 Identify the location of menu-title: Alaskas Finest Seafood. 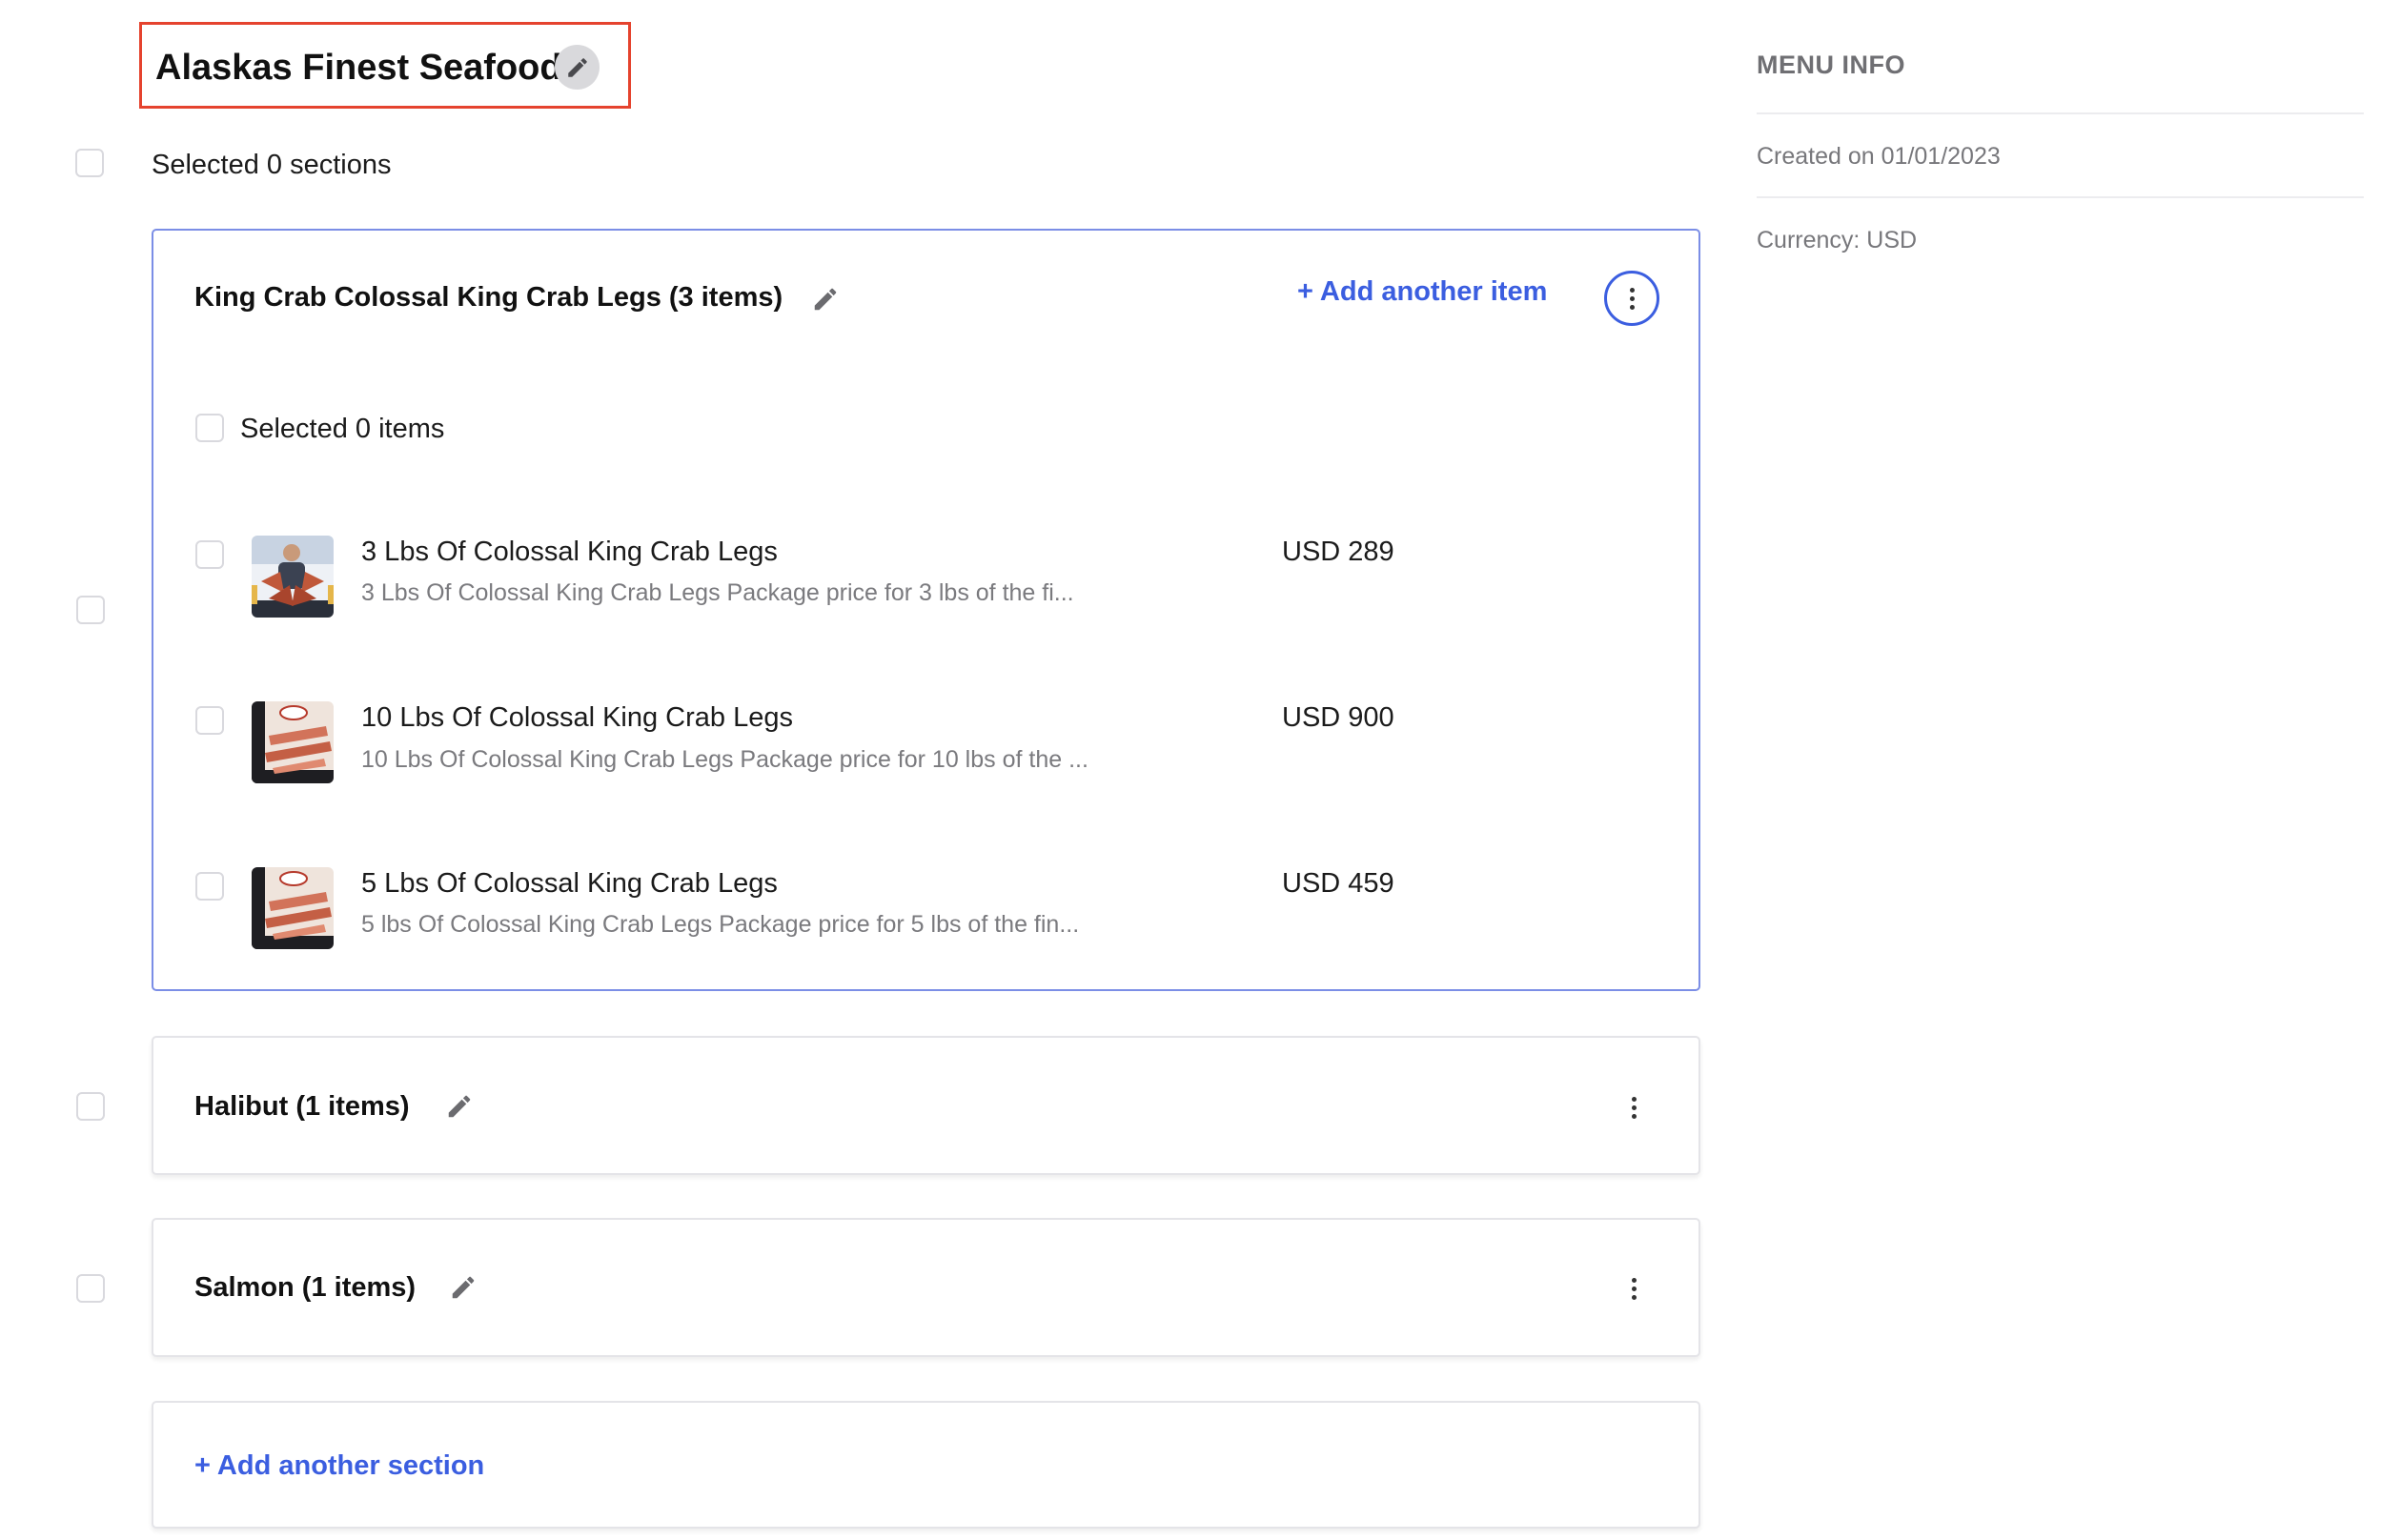
(358, 68).